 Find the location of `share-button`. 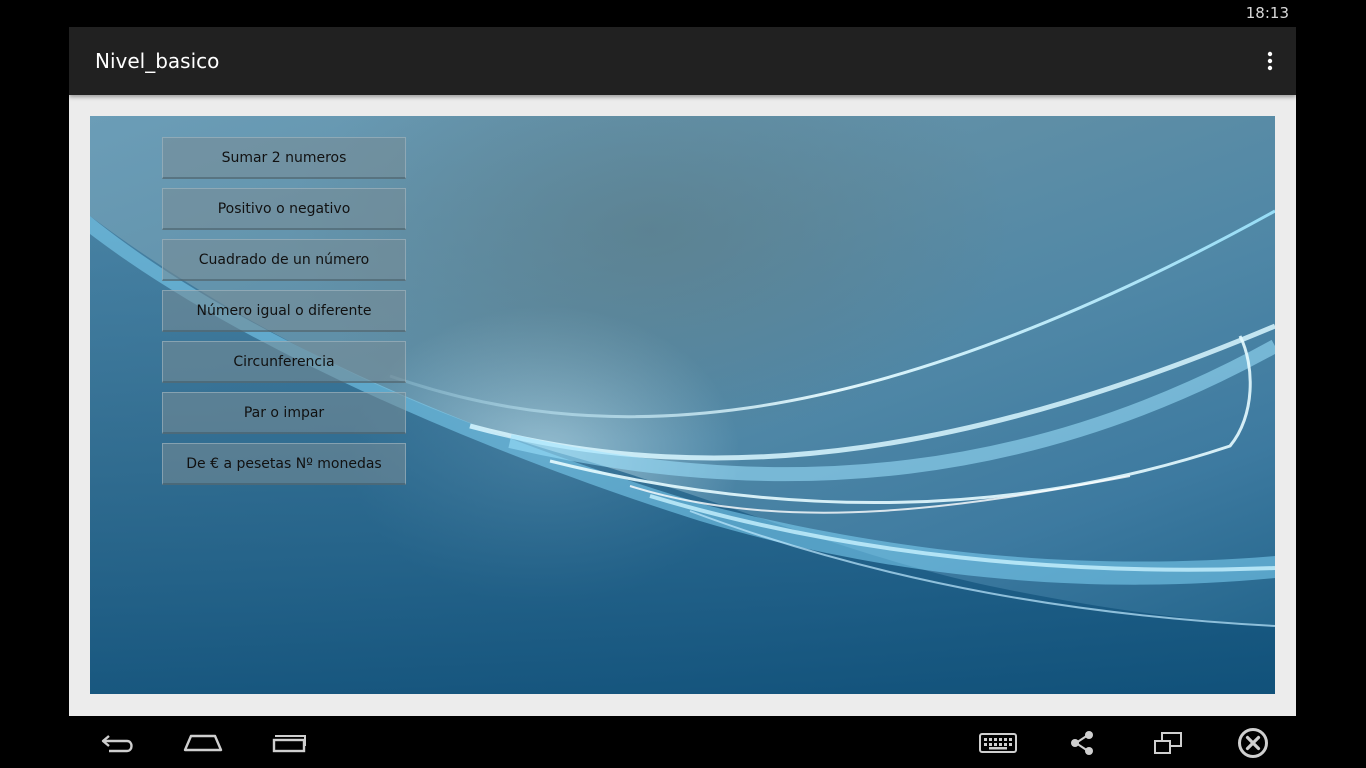

share-button is located at coordinates (1082, 743).